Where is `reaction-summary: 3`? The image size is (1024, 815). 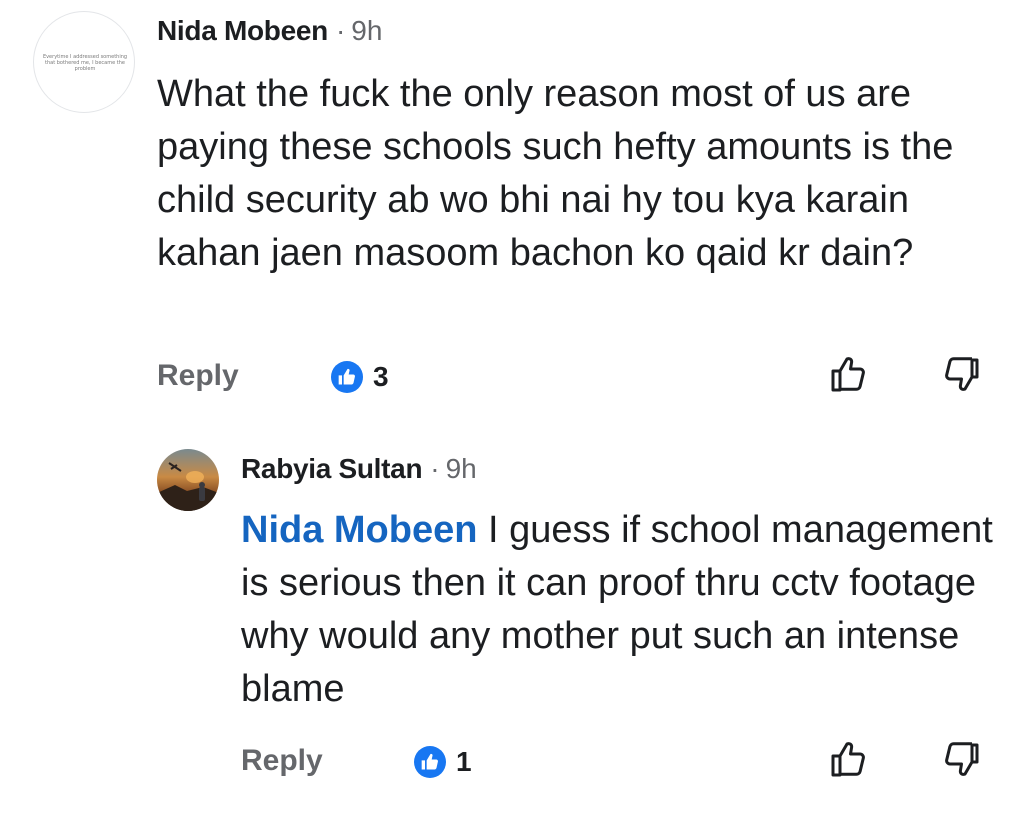 reaction-summary: 3 is located at coordinates (360, 377).